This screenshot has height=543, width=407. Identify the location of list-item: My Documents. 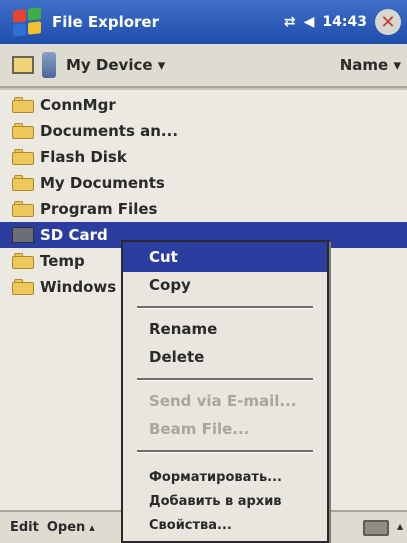
(203, 183).